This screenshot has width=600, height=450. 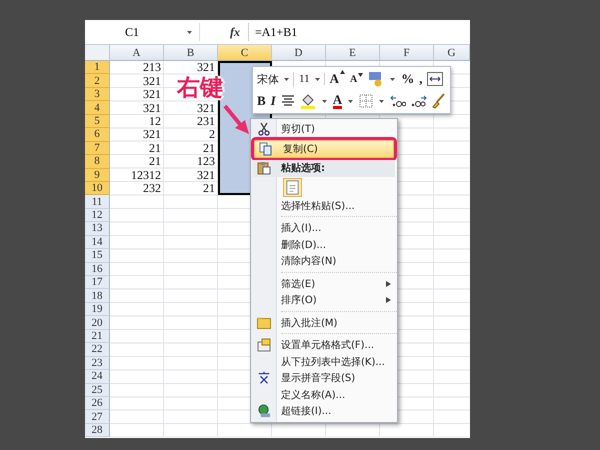 I want to click on scissors-icon, so click(x=264, y=129).